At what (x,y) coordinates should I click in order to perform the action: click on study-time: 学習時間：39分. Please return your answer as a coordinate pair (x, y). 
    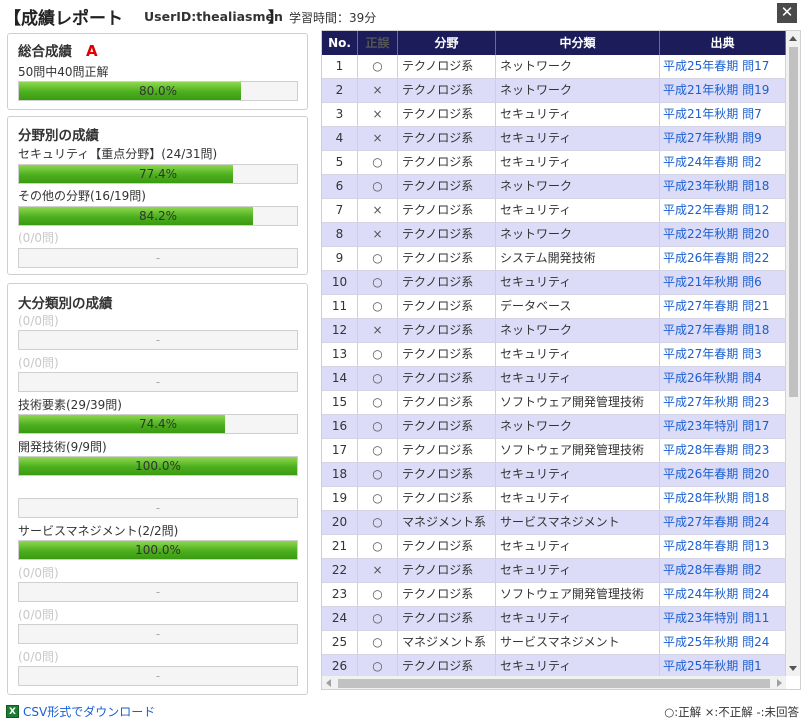
    Looking at the image, I should click on (333, 18).